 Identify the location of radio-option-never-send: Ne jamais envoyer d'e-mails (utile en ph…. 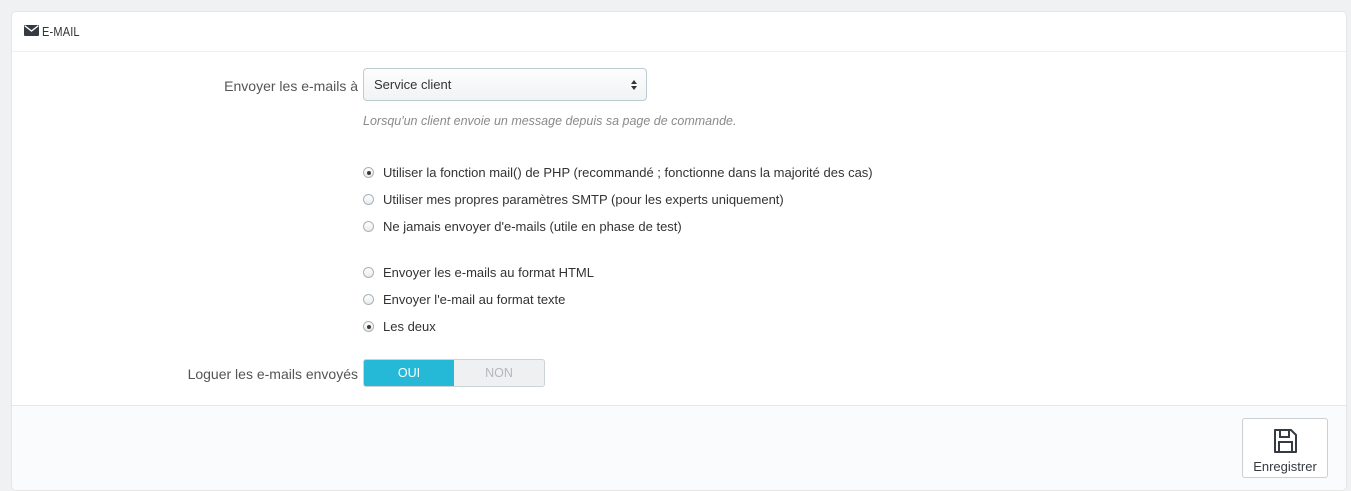
(522, 226).